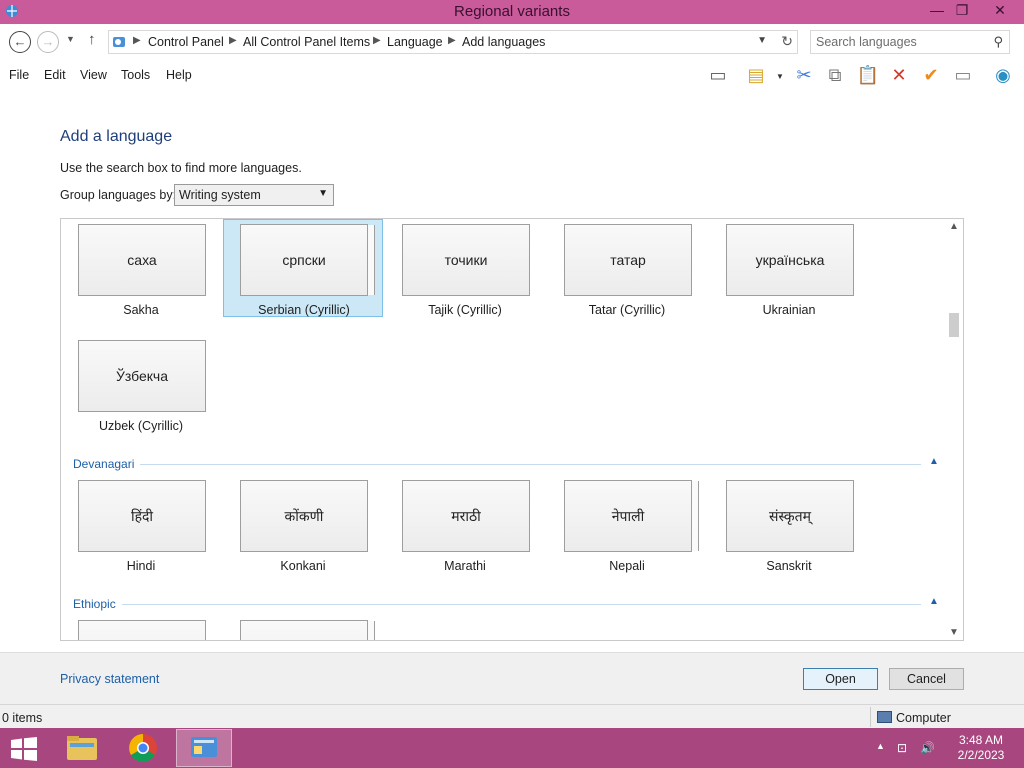 This screenshot has height=768, width=1024. Describe the element at coordinates (790, 260) in the screenshot. I see `language-native-name: українська` at that location.